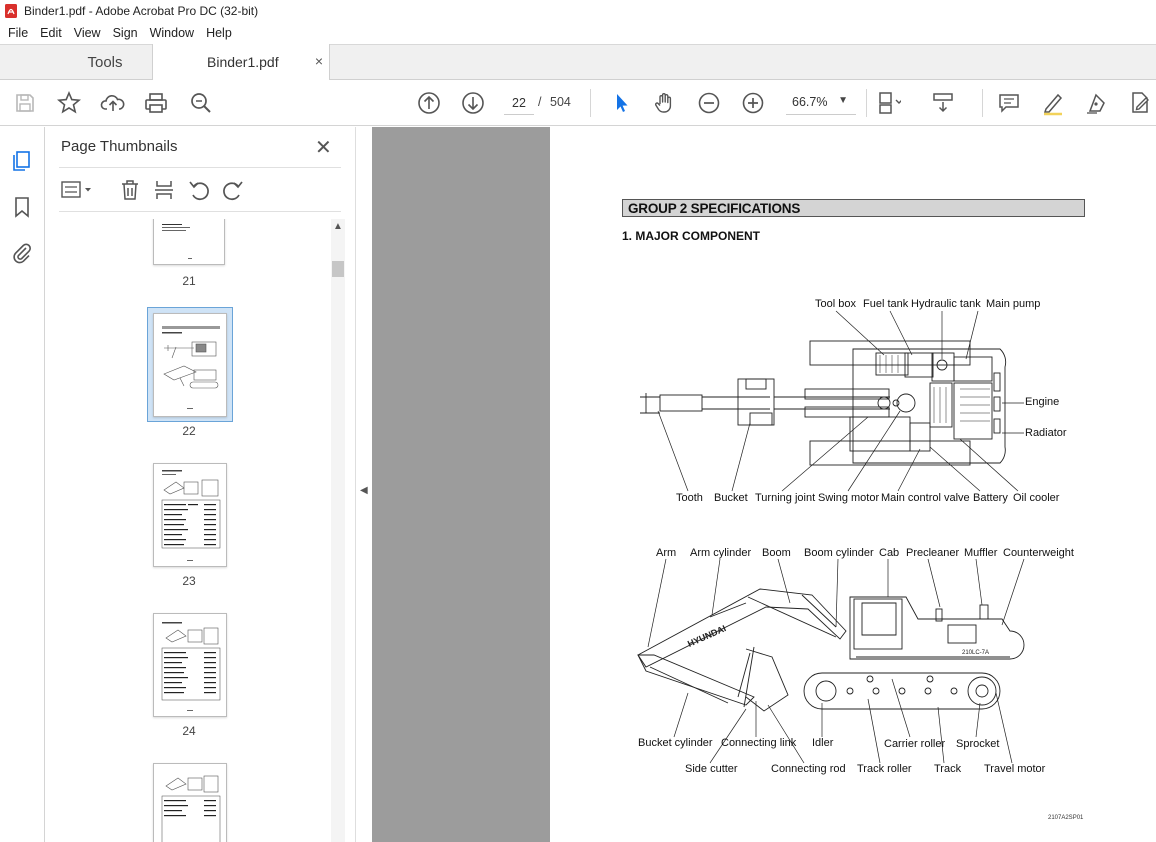 Image resolution: width=1156 pixels, height=842 pixels. Describe the element at coordinates (1042, 402) in the screenshot. I see `label-engine: Engine` at that location.